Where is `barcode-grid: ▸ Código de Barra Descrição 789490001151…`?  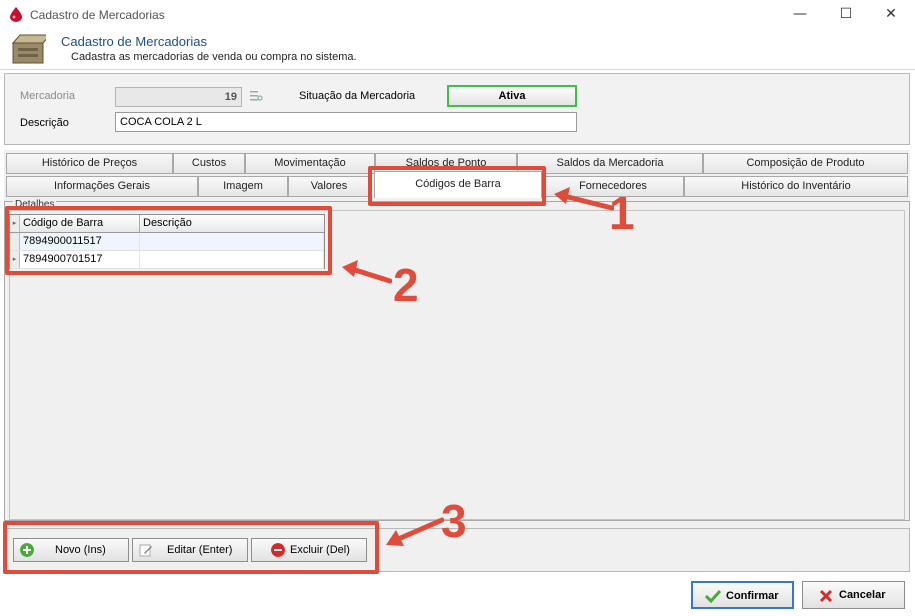 barcode-grid: ▸ Código de Barra Descrição 789490001151… is located at coordinates (167, 241).